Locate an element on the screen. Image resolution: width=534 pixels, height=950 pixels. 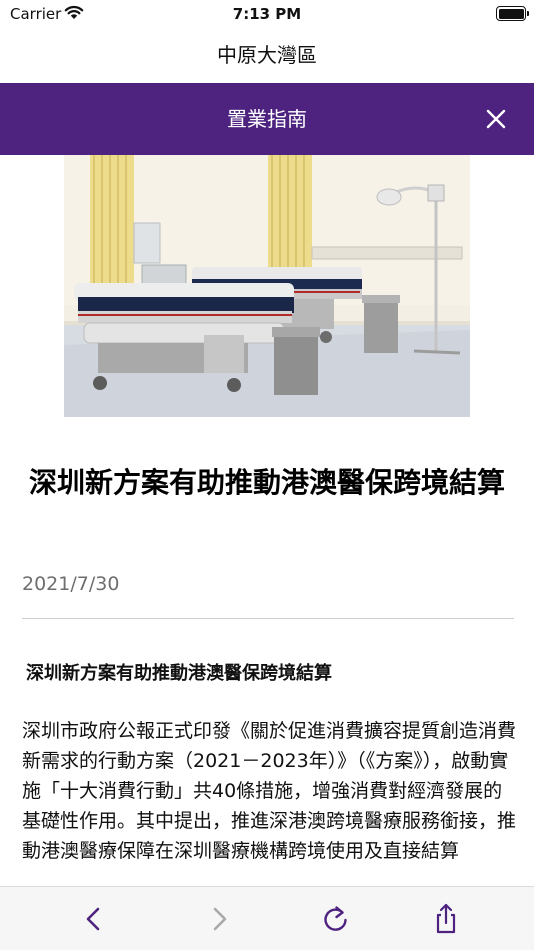
status-bar: Carrier 7:13 PM is located at coordinates (267, 15).